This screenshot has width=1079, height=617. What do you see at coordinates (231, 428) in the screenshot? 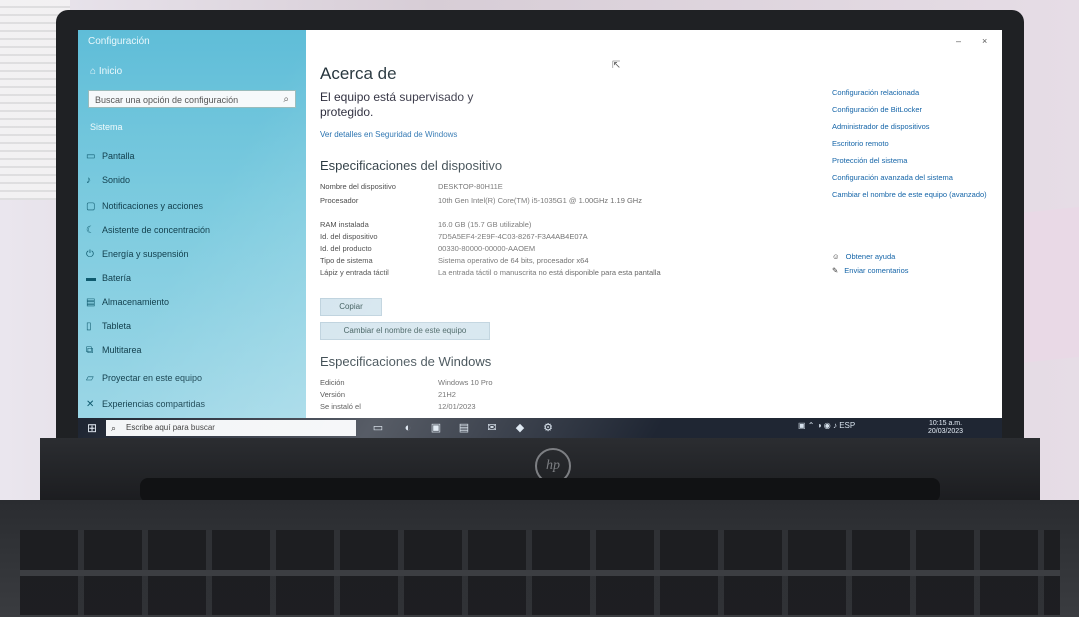
I see `taskbar-search-input: ⌕ Escribe aquí para buscar` at bounding box center [231, 428].